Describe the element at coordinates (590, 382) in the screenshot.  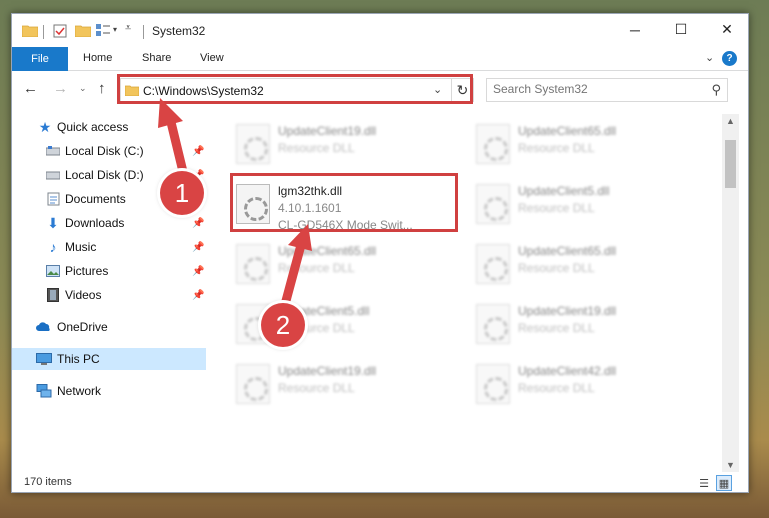
I see `file-item: UpdateClient42.dll Resource DLL` at that location.